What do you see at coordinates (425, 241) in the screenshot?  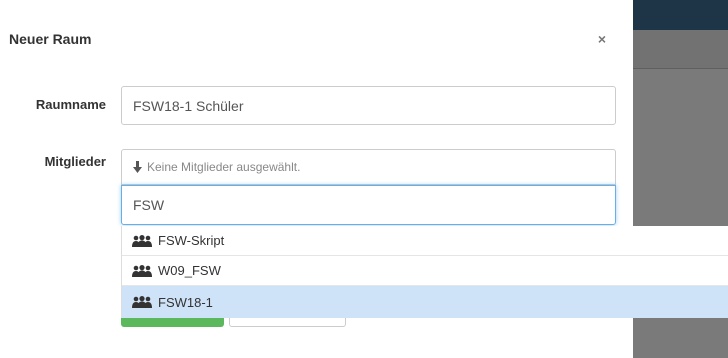 I see `list-item-fsw-skript: FSW-Skript` at bounding box center [425, 241].